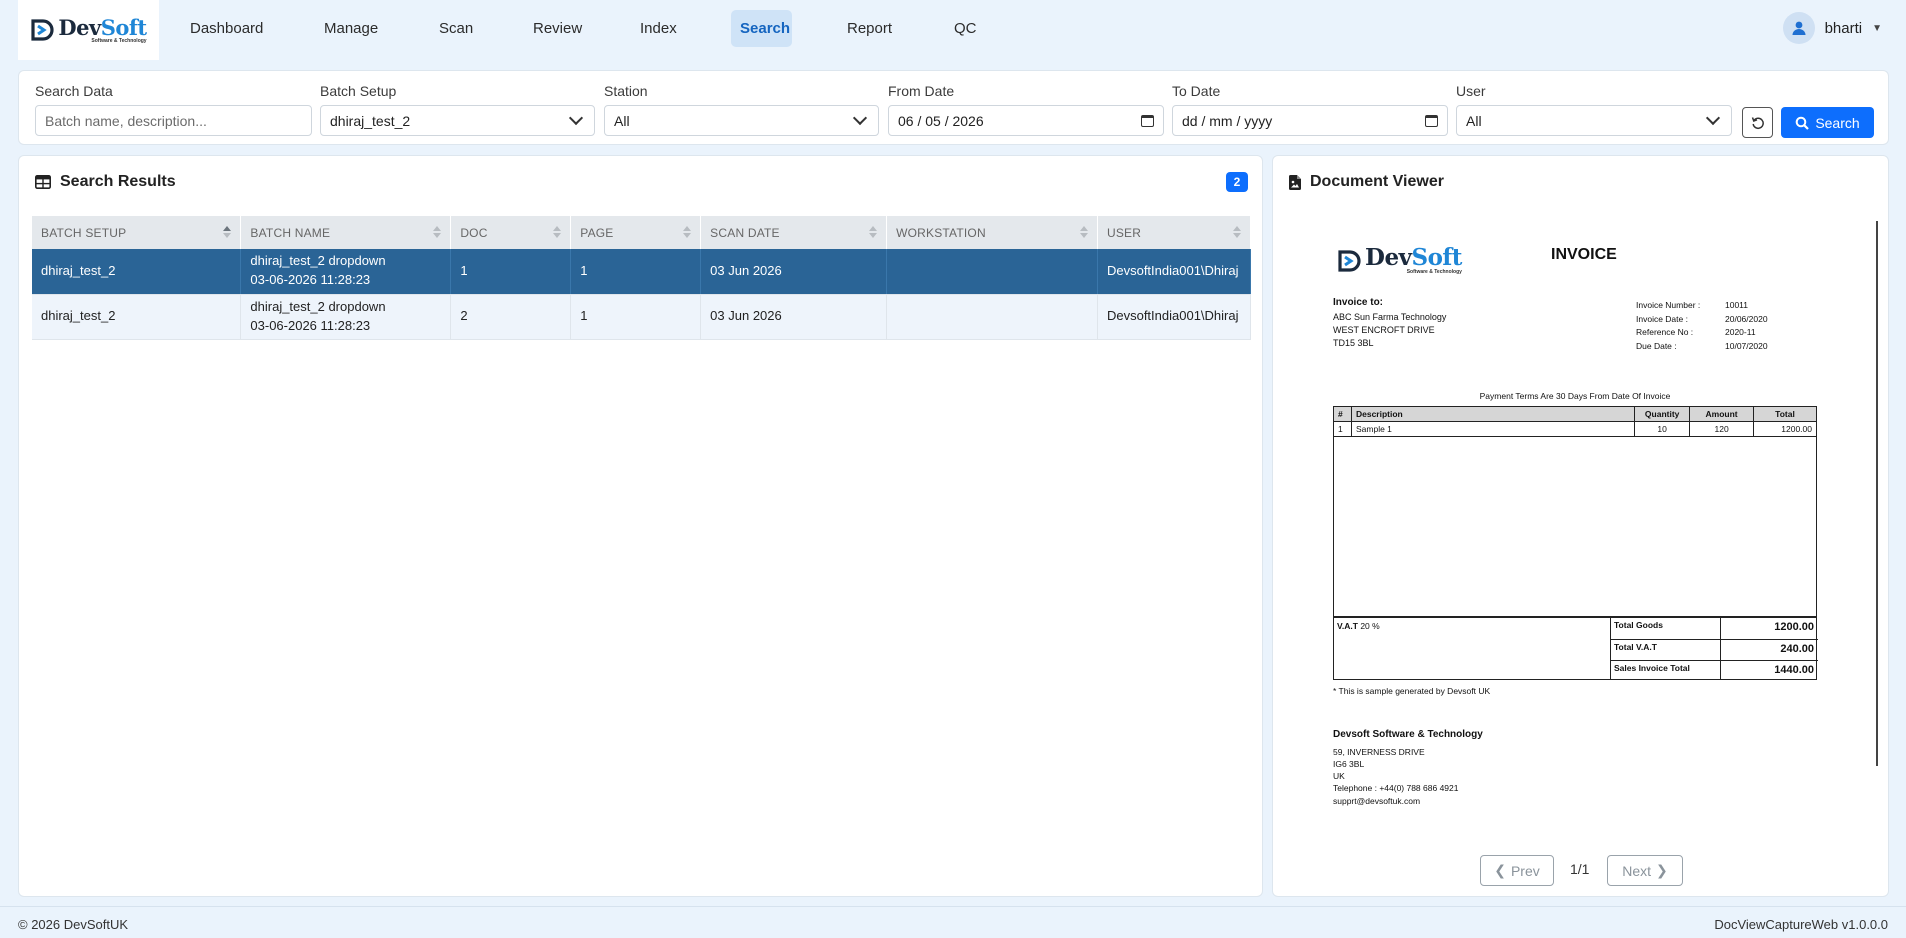 Image resolution: width=1906 pixels, height=938 pixels. I want to click on results-count-badge: 2, so click(1237, 182).